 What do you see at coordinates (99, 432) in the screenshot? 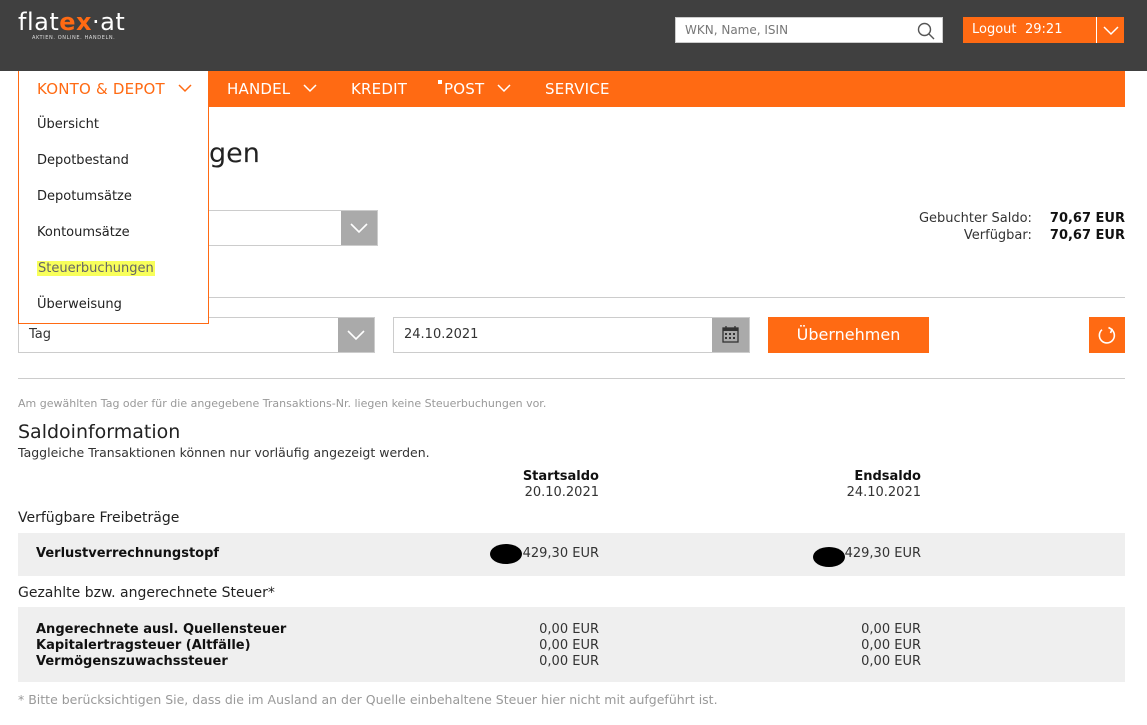
I see `saldo-title: Saldoinformation` at bounding box center [99, 432].